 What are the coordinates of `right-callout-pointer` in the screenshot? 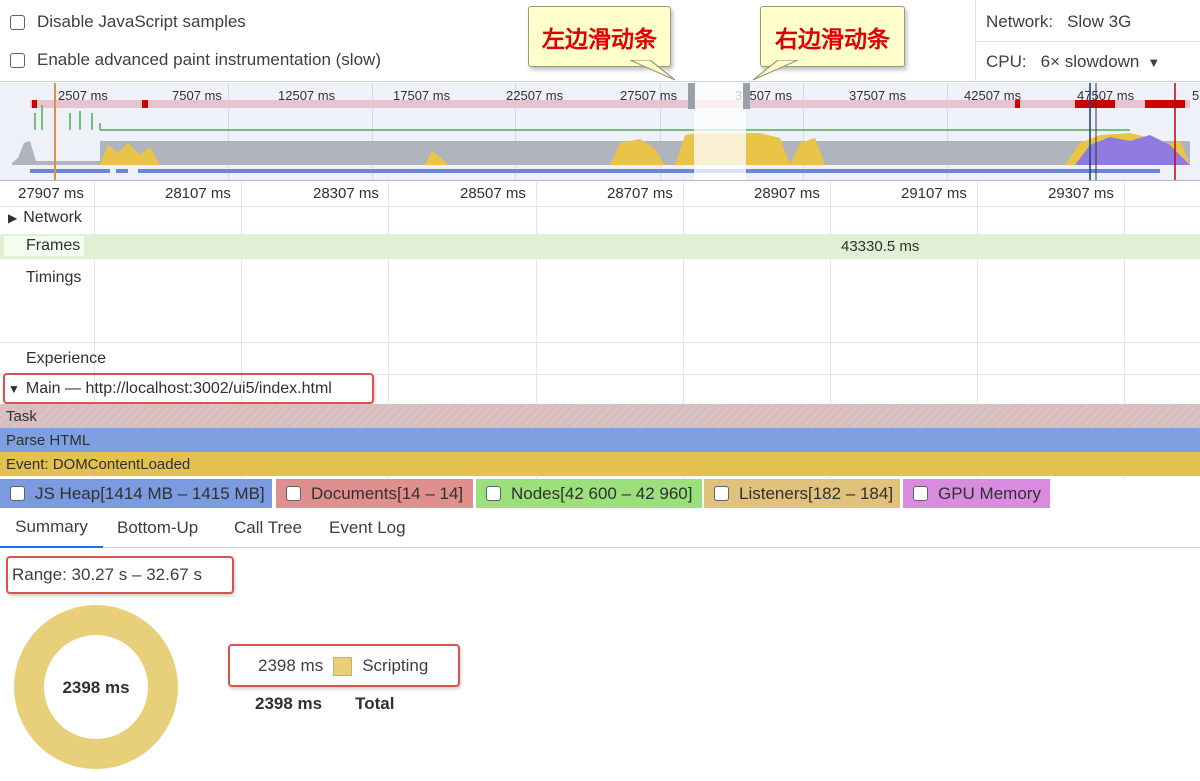 It's located at (775, 70).